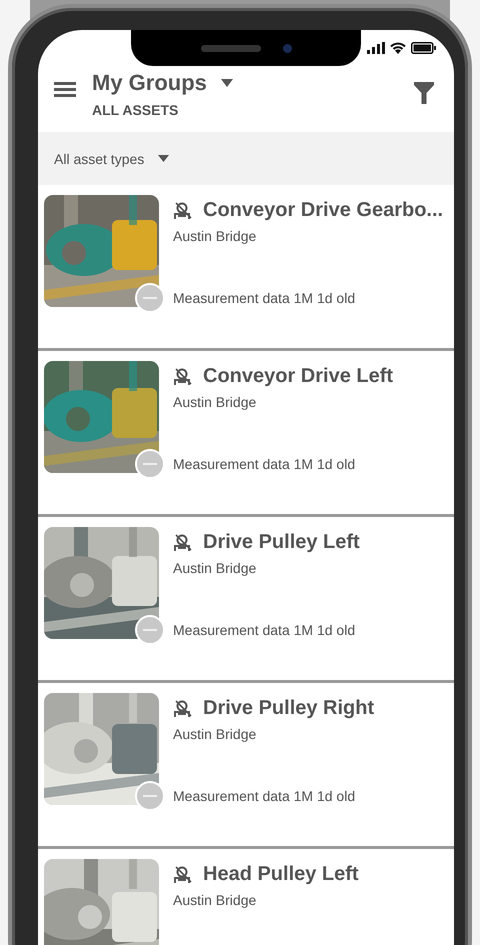  What do you see at coordinates (136, 110) in the screenshot?
I see `group-subtitle: ALL ASSETS` at bounding box center [136, 110].